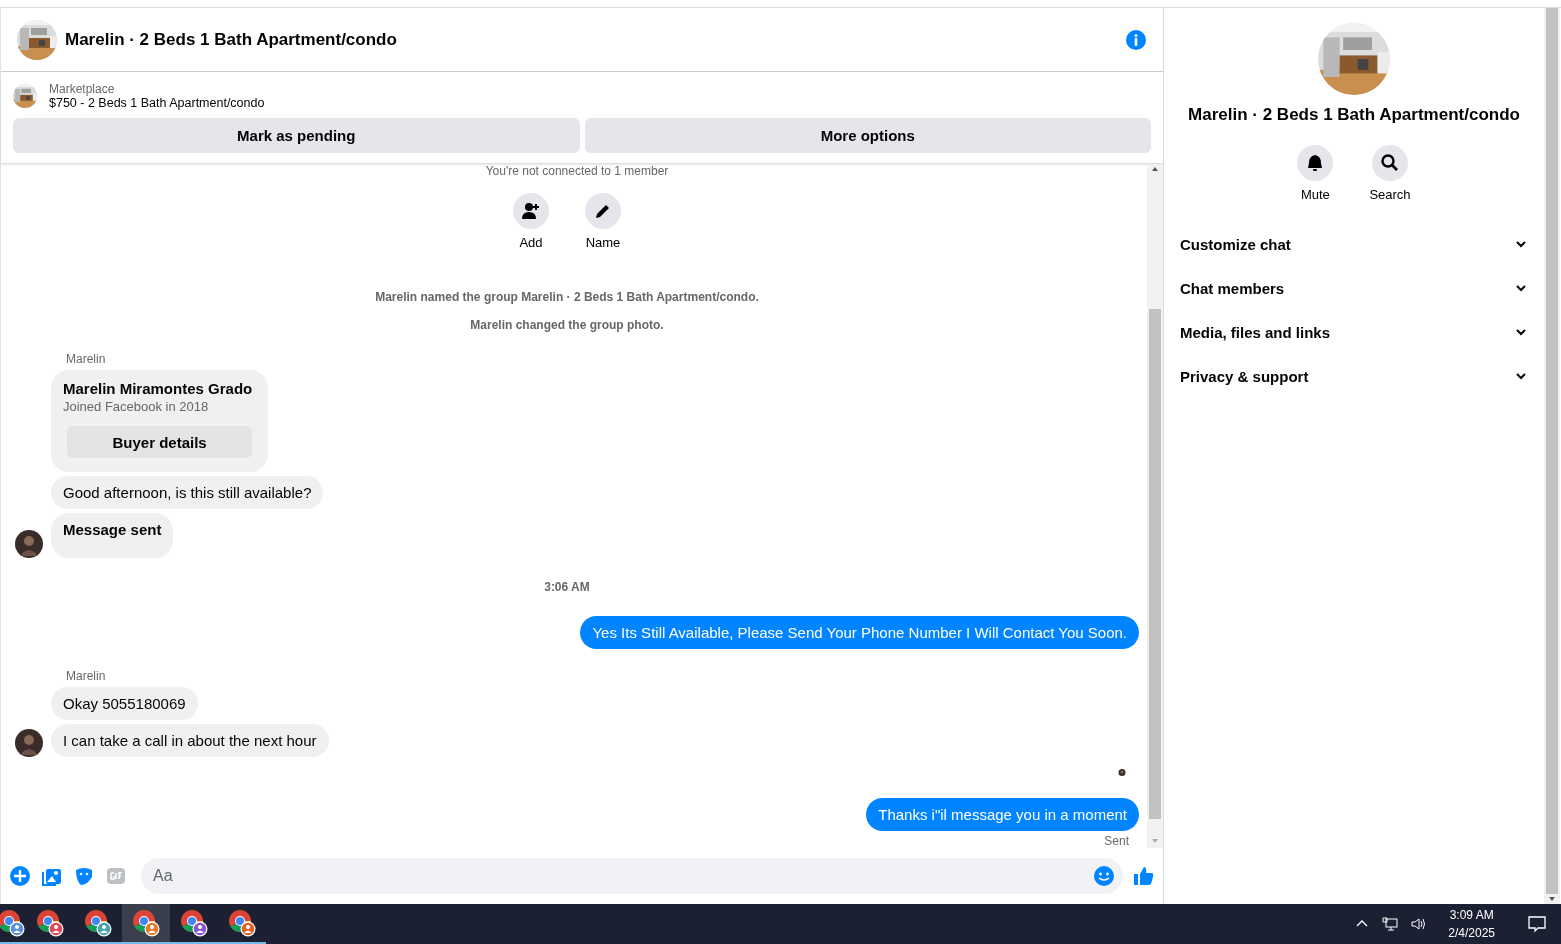  What do you see at coordinates (1136, 39) in the screenshot?
I see `info-icon` at bounding box center [1136, 39].